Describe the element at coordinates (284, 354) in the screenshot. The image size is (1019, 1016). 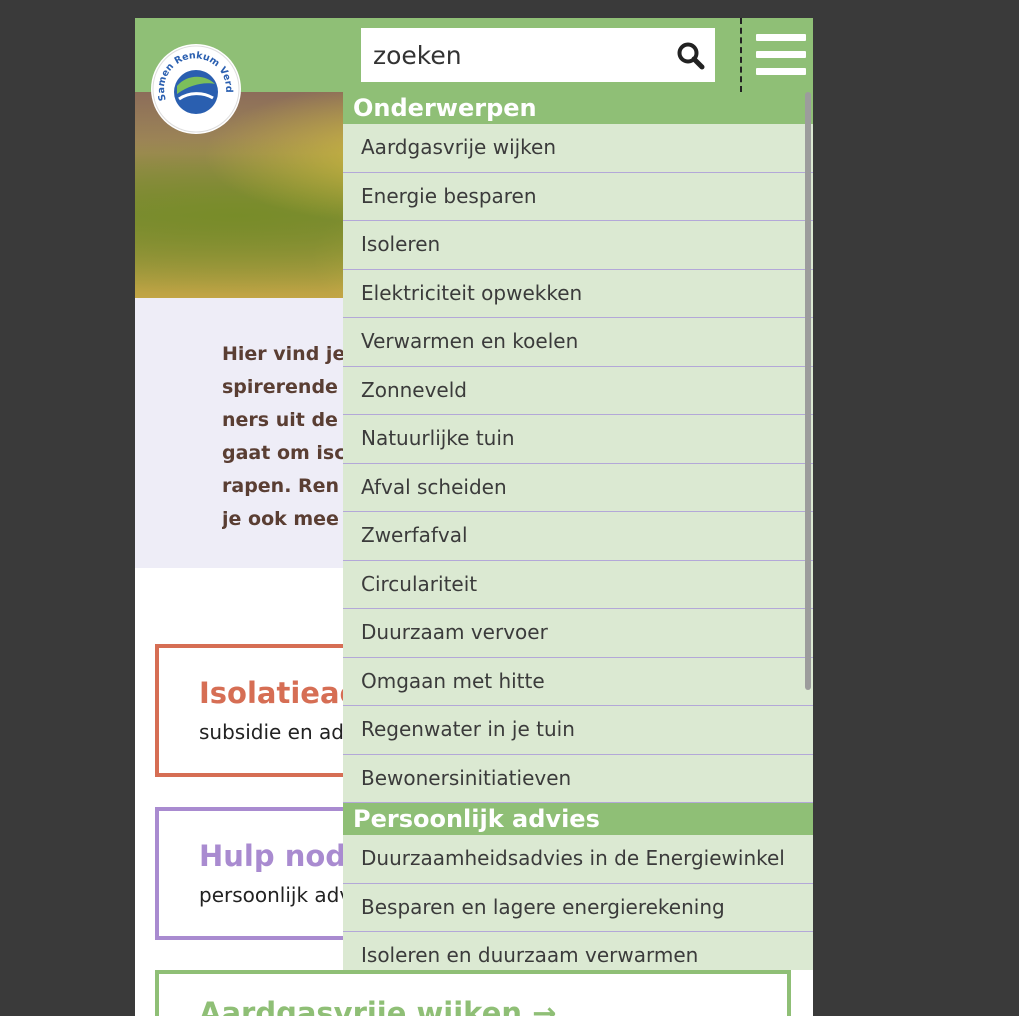
I see `intro-line: Hier vind je` at that location.